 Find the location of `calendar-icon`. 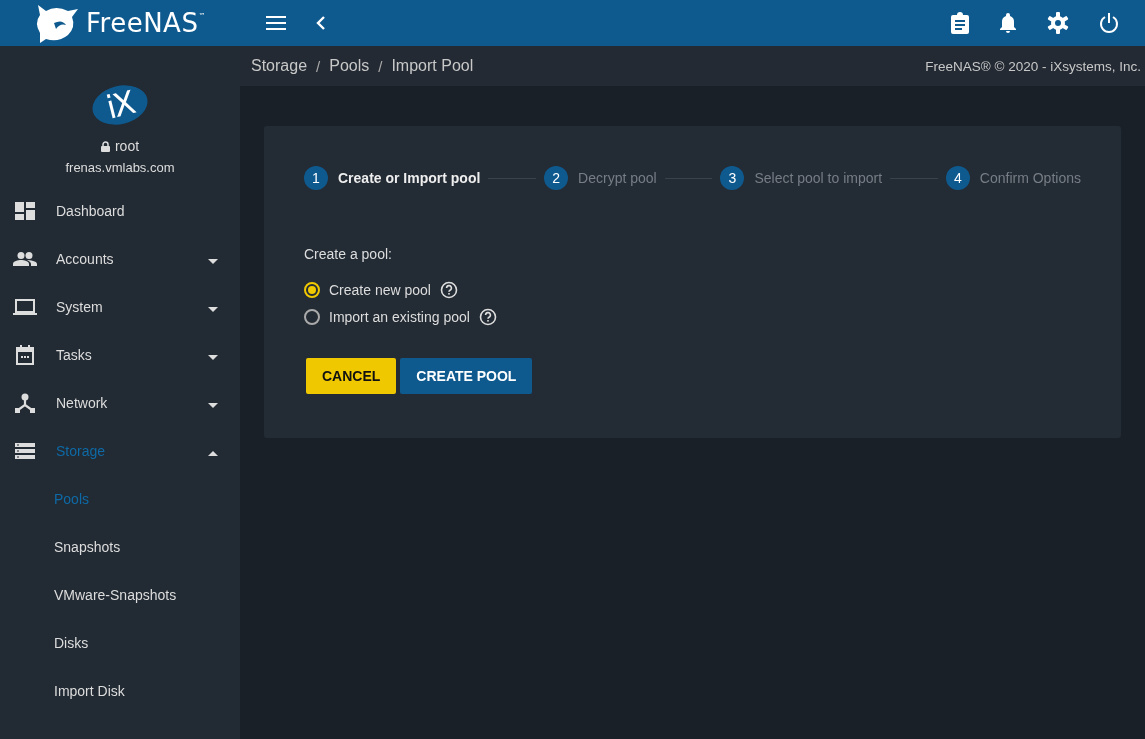

calendar-icon is located at coordinates (25, 355).